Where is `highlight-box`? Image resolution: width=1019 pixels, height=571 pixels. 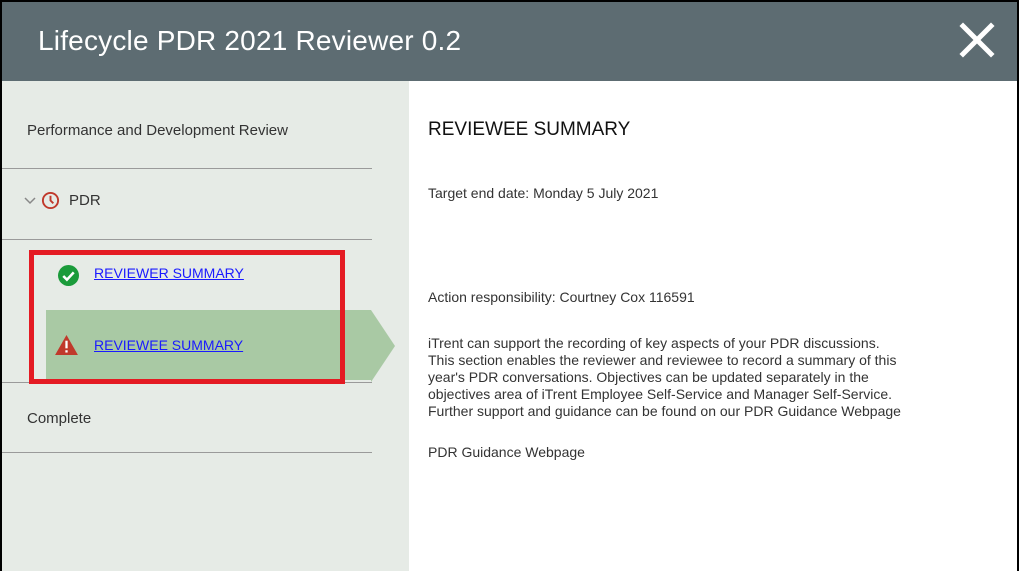 highlight-box is located at coordinates (187, 317).